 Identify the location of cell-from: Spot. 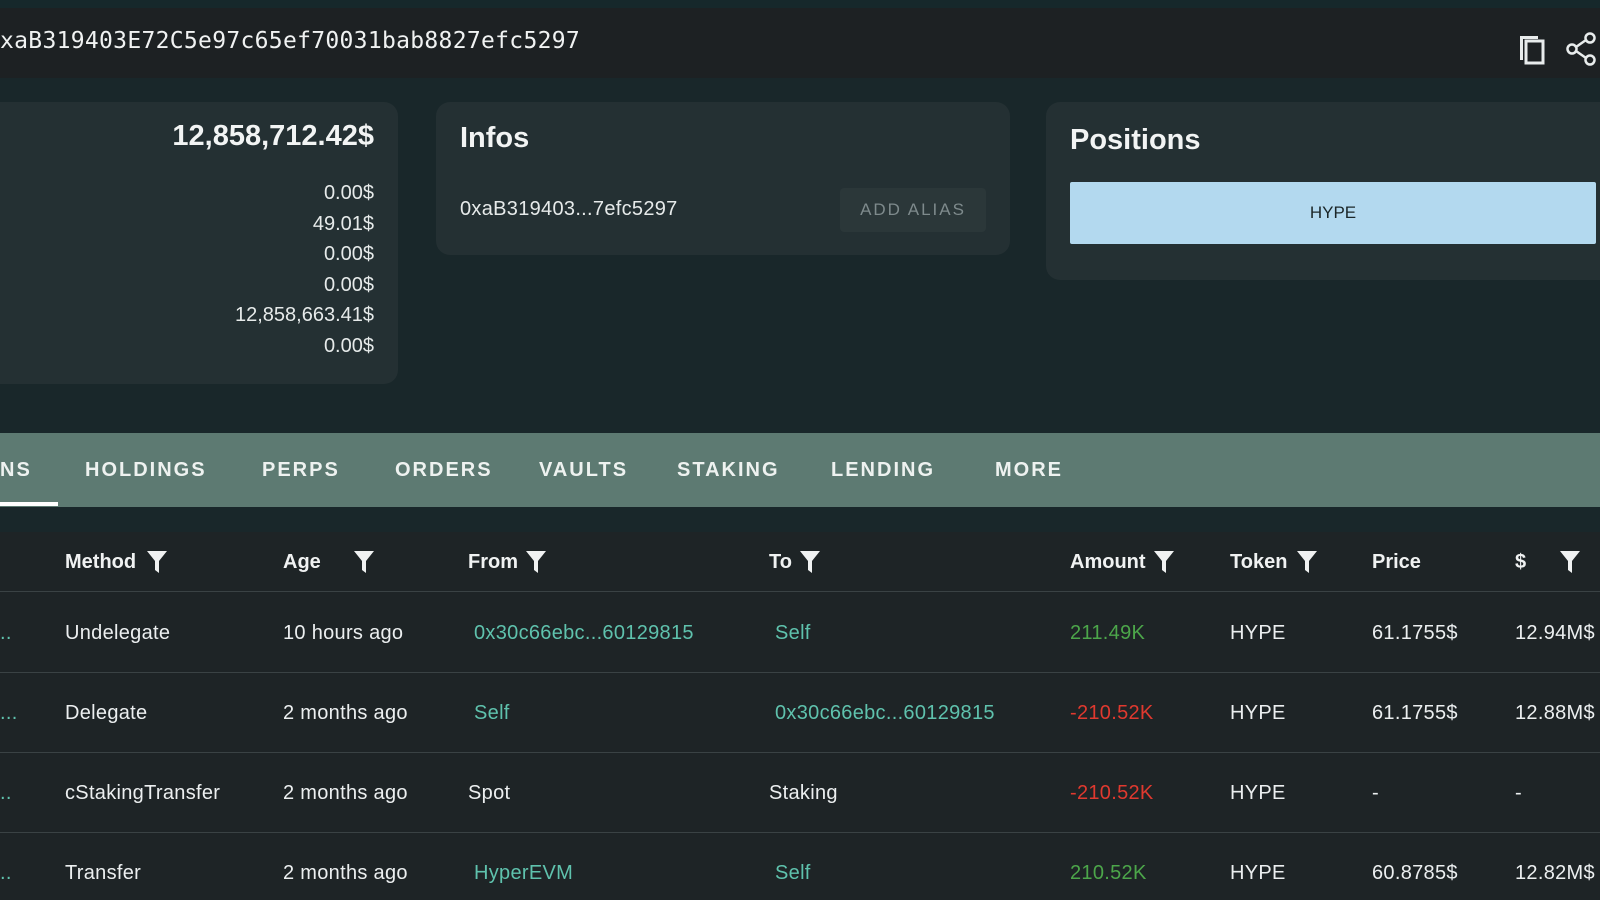
(489, 793).